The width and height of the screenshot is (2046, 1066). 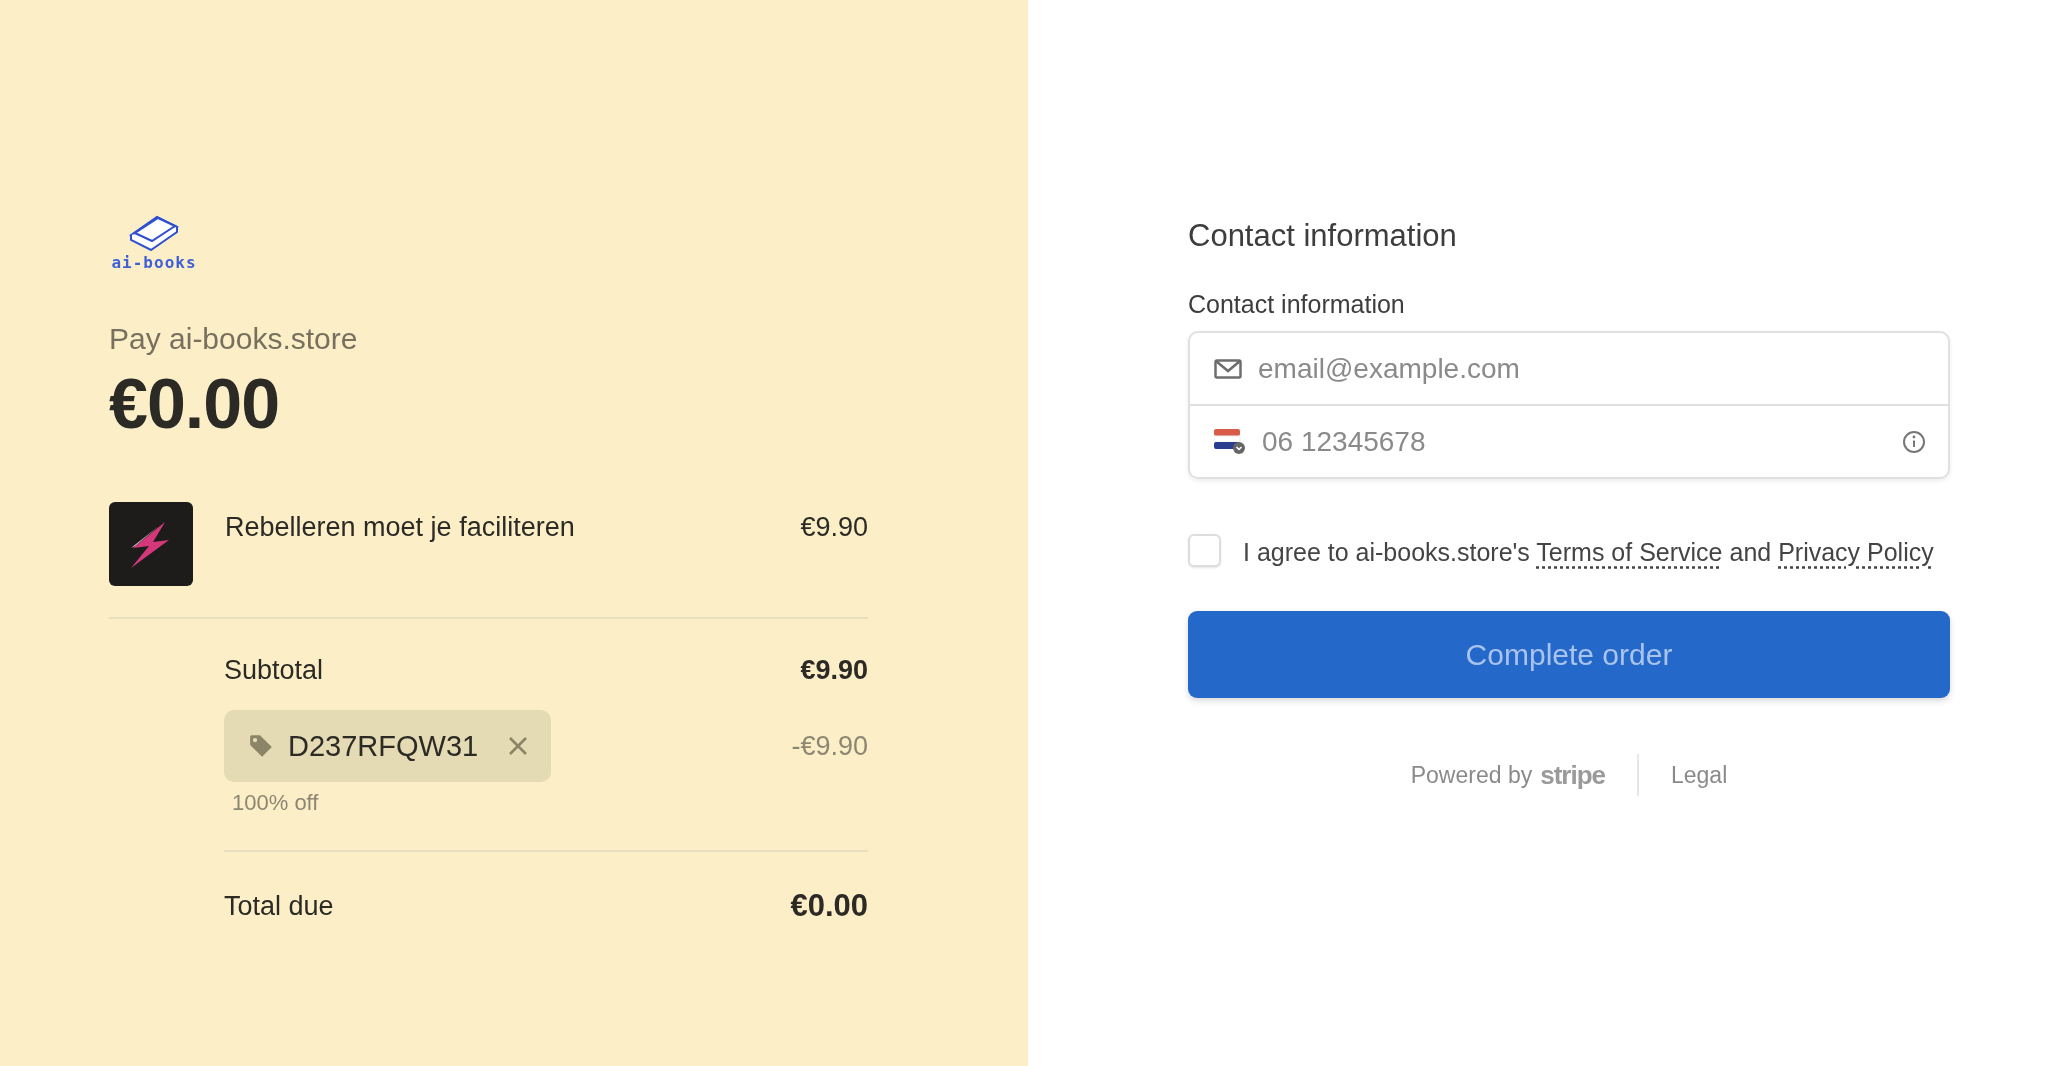 I want to click on discount-value: -€9.90, so click(x=829, y=746).